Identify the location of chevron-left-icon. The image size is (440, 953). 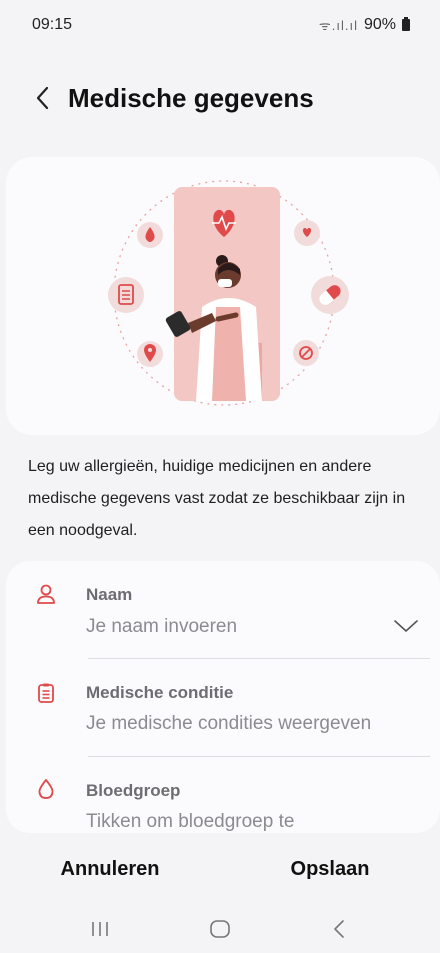
(42, 98).